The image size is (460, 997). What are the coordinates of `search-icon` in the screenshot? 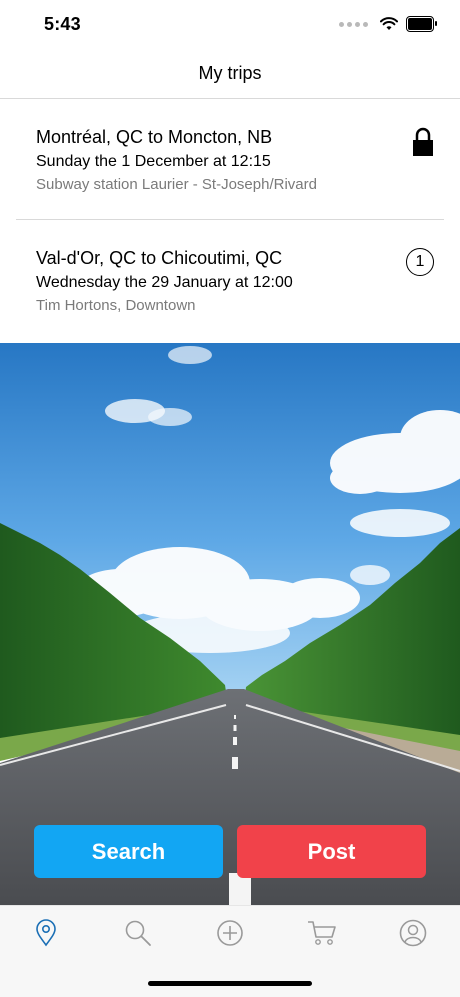 It's located at (138, 933).